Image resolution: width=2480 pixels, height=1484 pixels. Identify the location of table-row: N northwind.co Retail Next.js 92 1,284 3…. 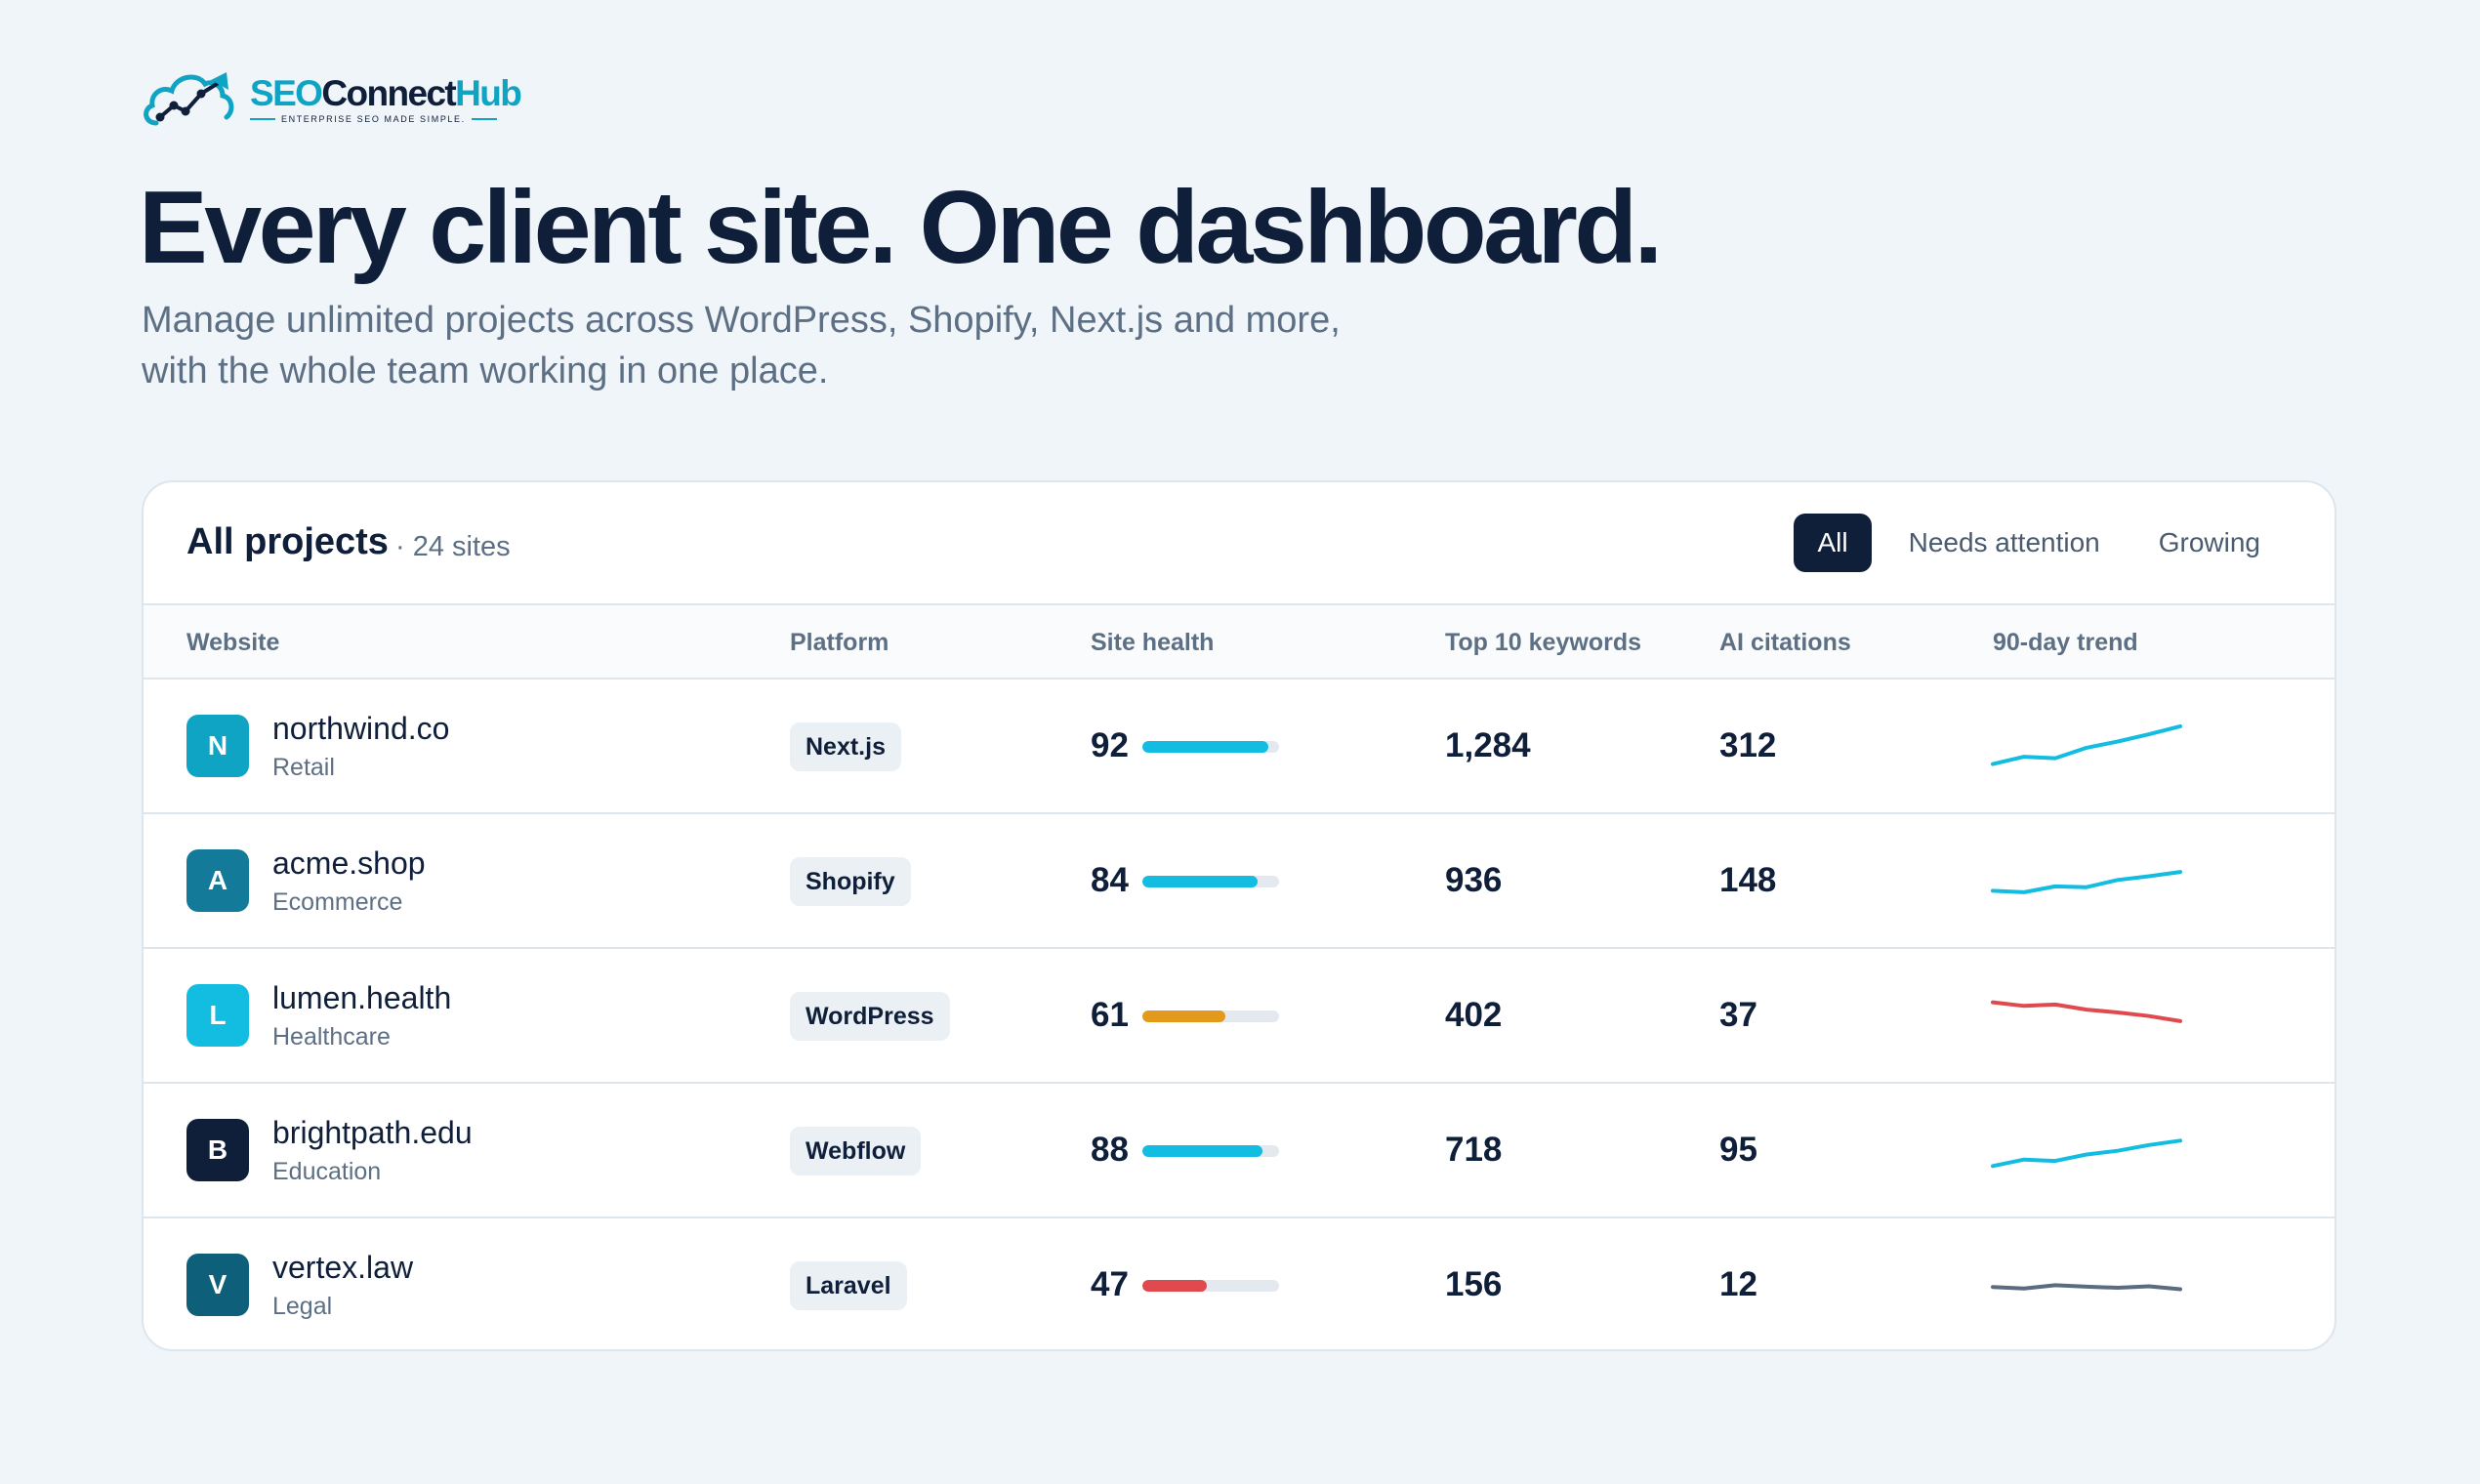
(1239, 747).